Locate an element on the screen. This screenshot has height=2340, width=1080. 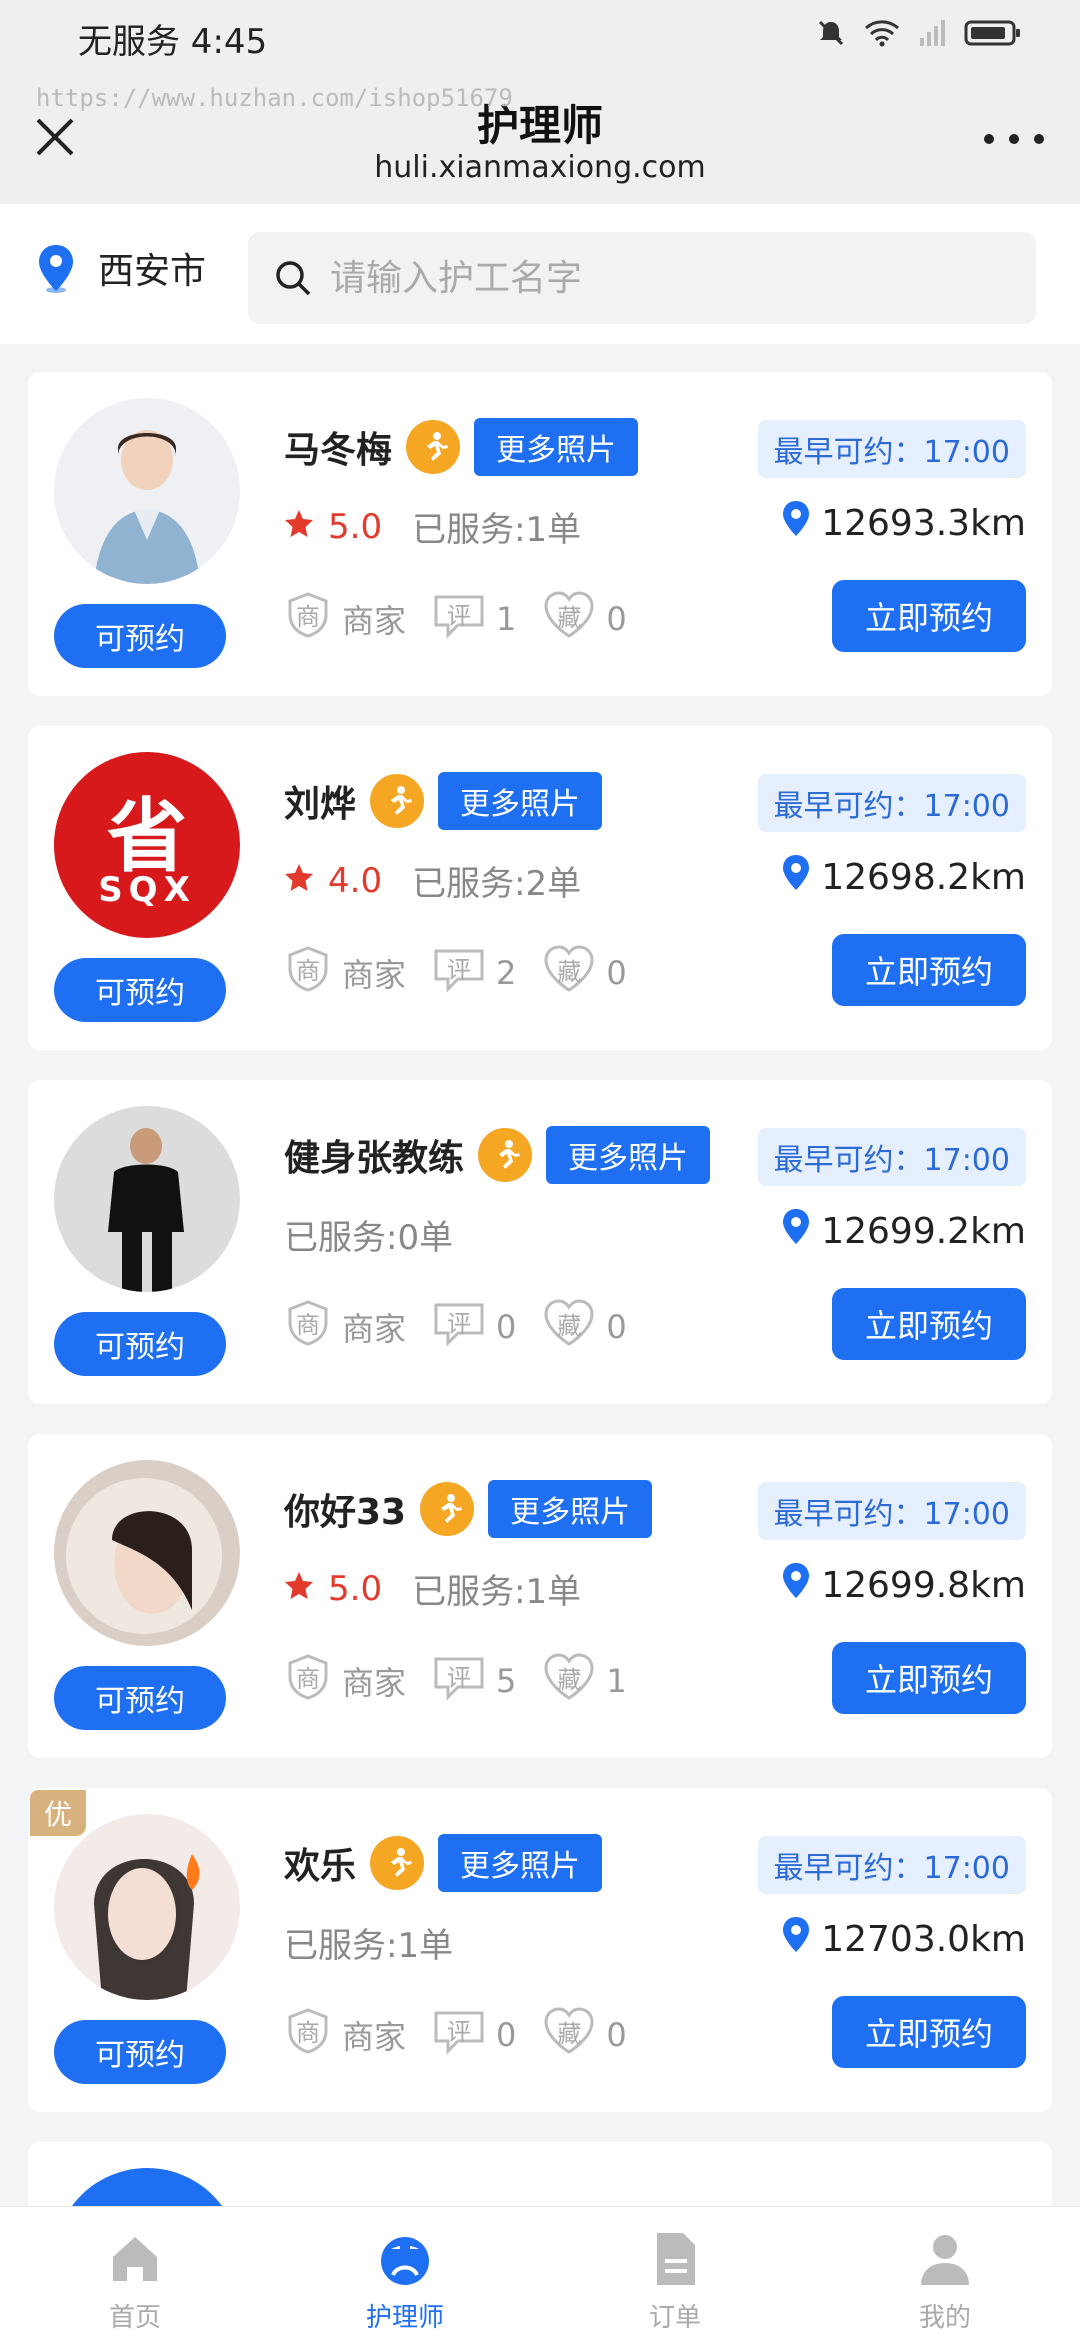
distance-value: 12703.0km is located at coordinates (923, 1939).